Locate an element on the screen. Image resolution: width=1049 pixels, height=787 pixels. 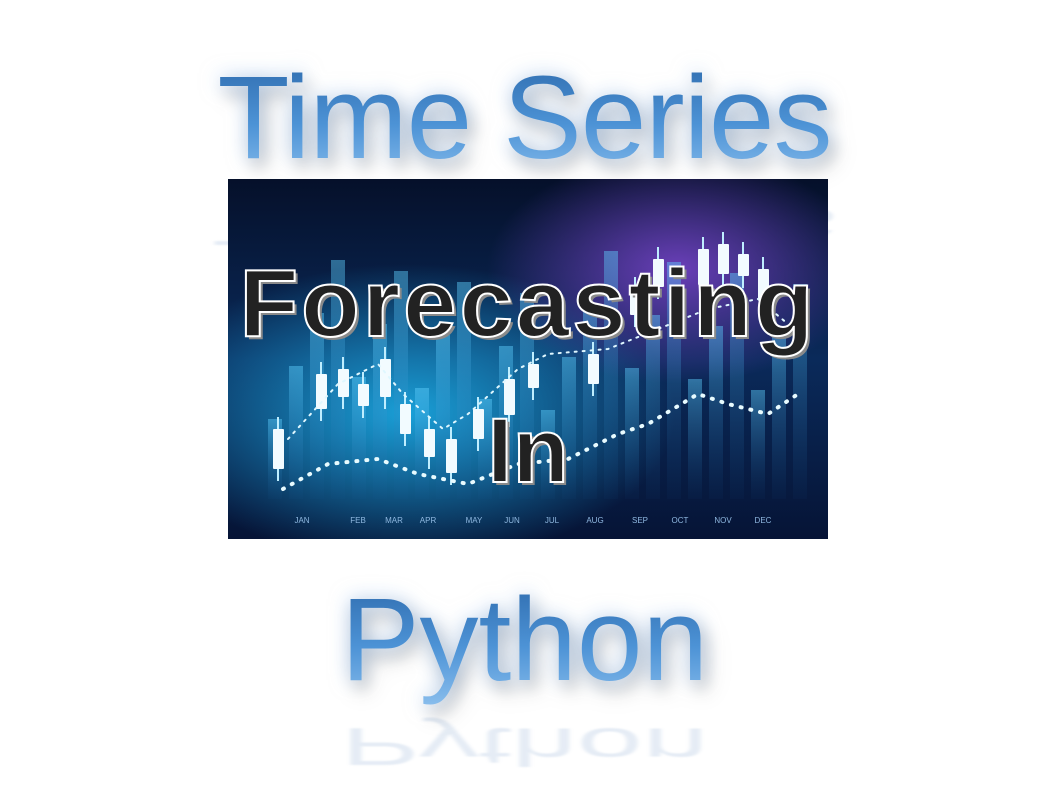
month-label: JUL is located at coordinates (552, 520).